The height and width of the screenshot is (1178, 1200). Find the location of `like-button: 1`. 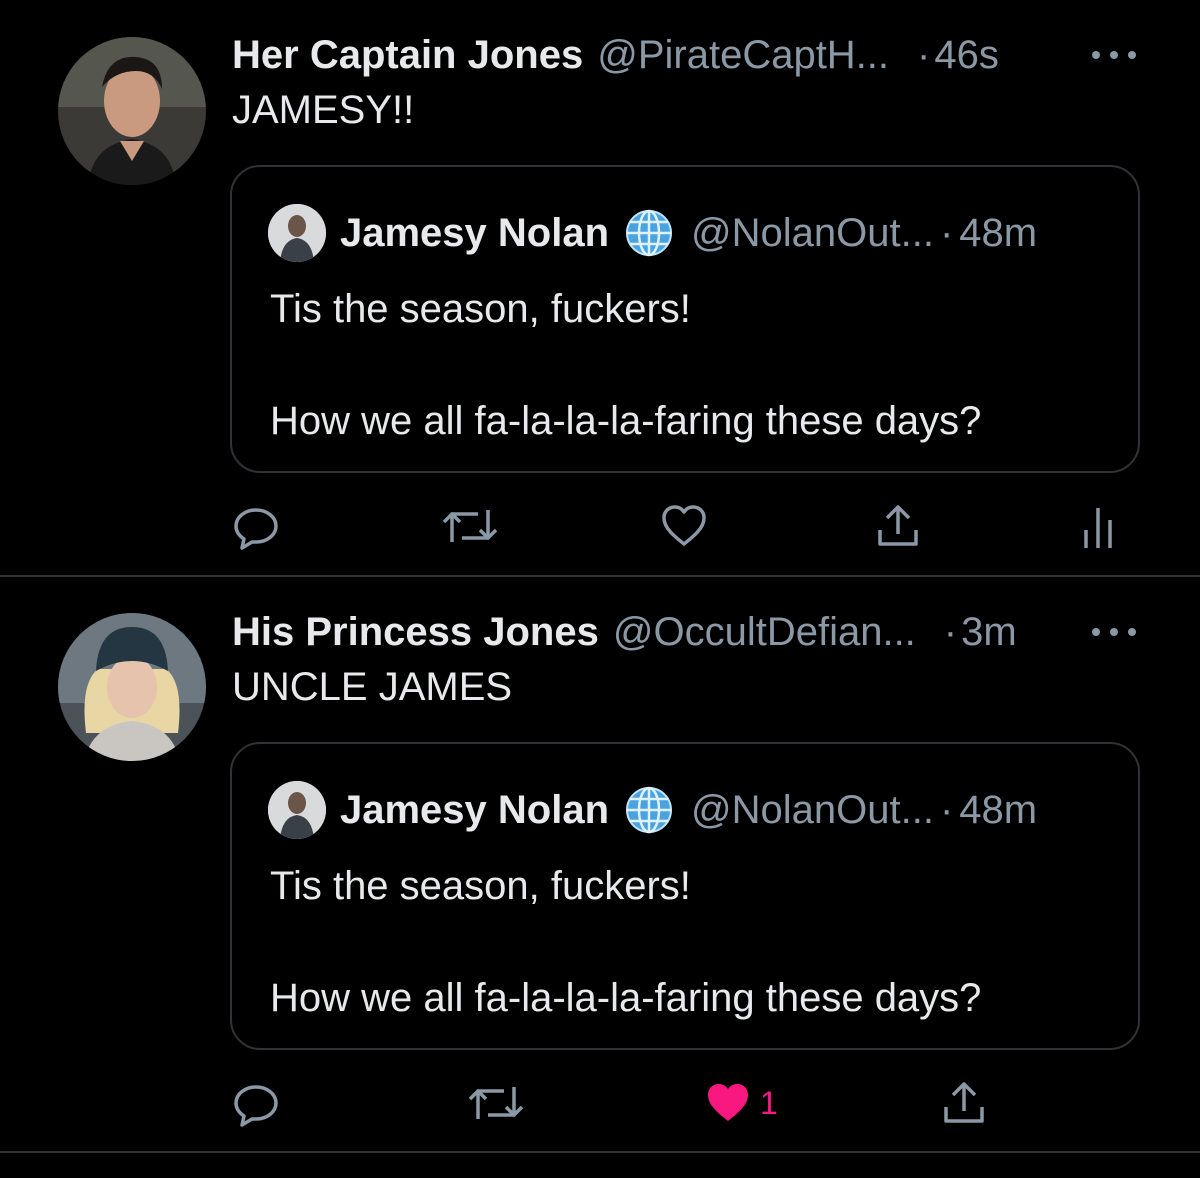

like-button: 1 is located at coordinates (741, 1103).